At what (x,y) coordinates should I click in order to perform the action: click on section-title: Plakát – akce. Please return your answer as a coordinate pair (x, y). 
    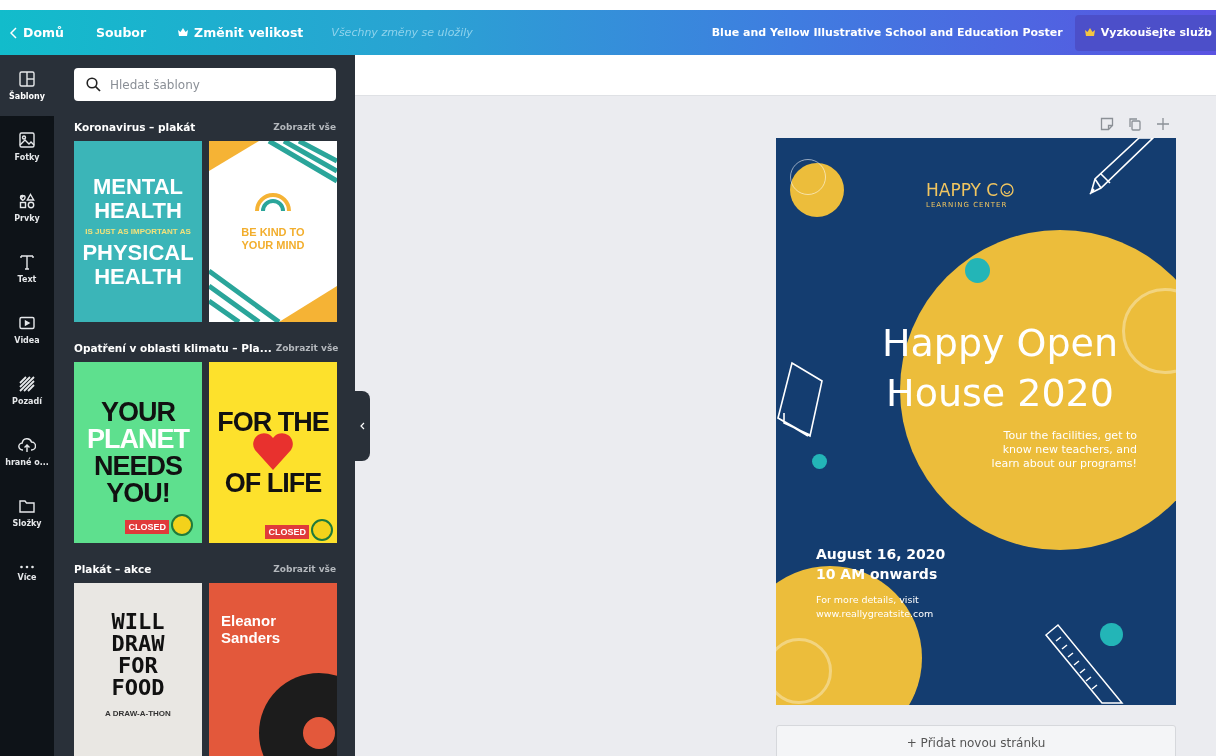
    Looking at the image, I should click on (113, 569).